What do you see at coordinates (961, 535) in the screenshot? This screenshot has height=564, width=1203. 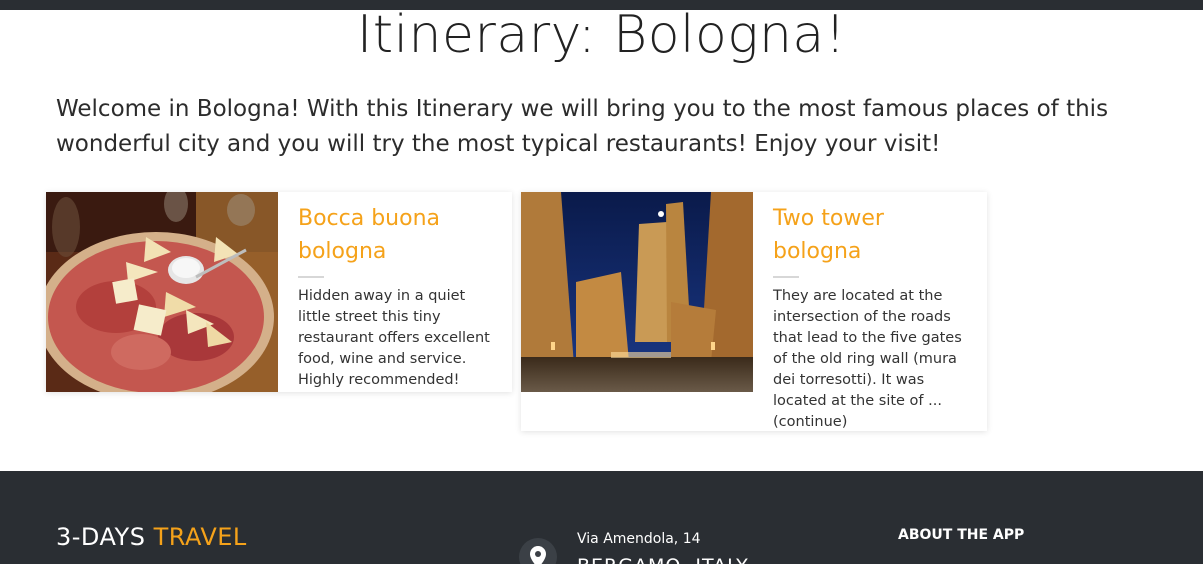 I see `about-app-heading: ABOUT THE APP` at bounding box center [961, 535].